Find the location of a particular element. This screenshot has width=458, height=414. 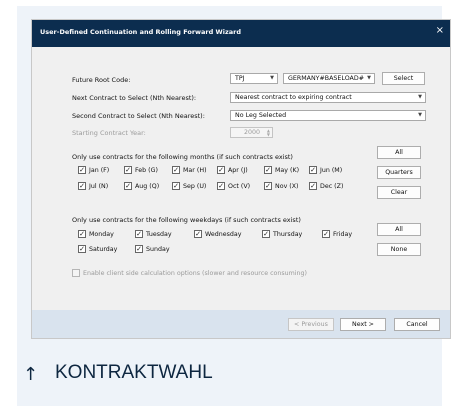

month-checkbox: ✓ Jun (M) is located at coordinates (325, 171).